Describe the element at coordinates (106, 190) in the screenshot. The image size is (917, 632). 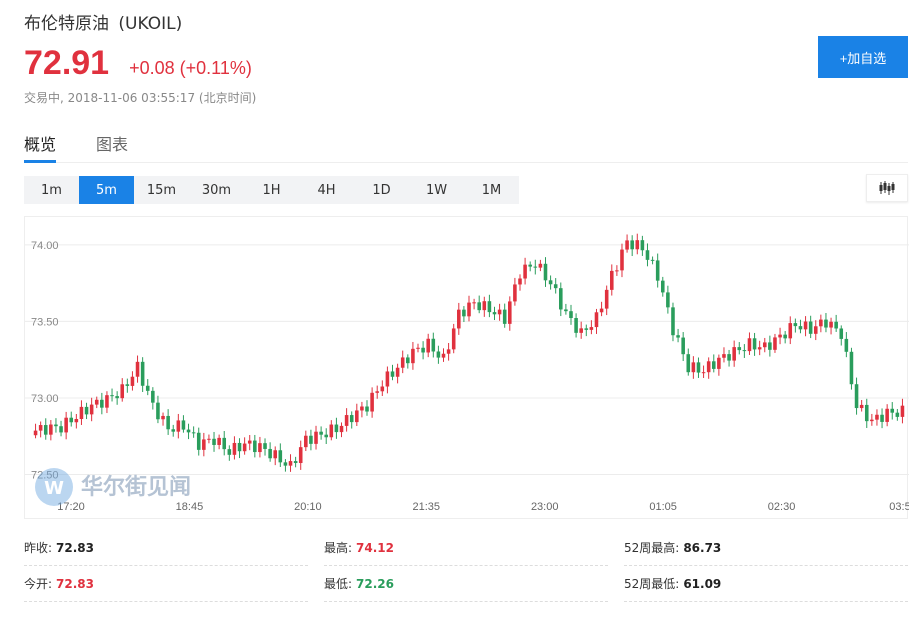
I see `interval-5m: 5m` at that location.